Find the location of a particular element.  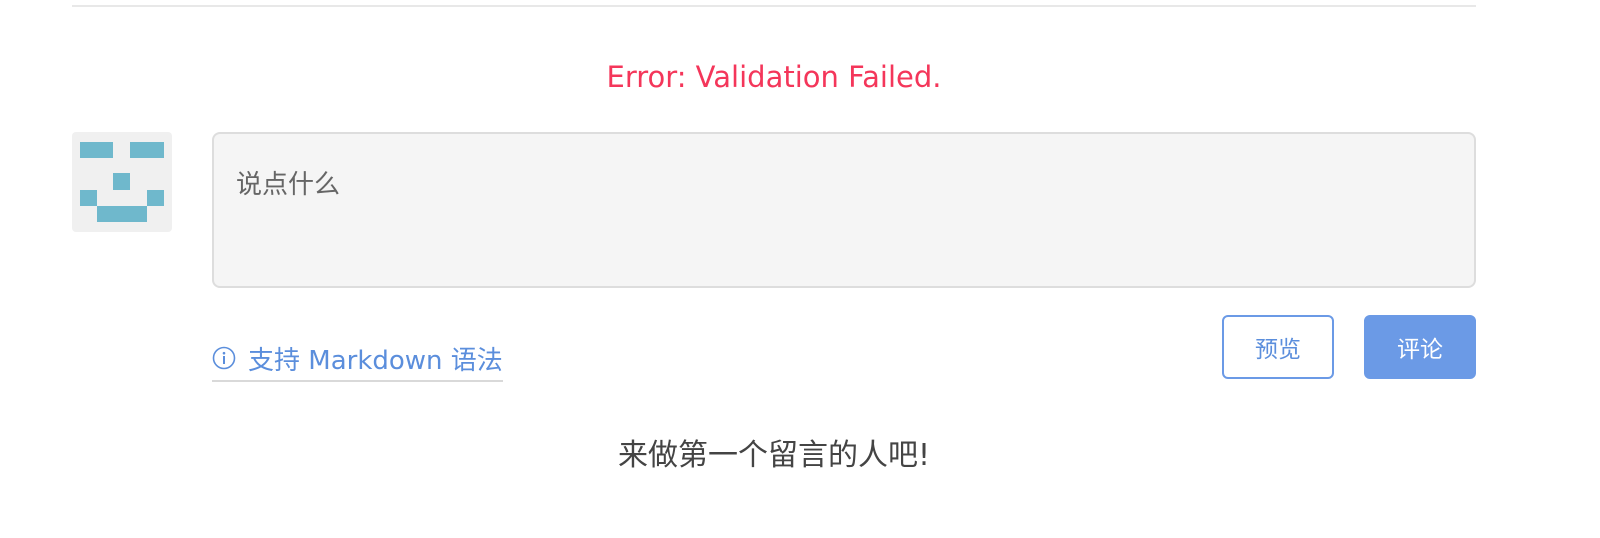

pixel-face-avatar-icon is located at coordinates (122, 182).